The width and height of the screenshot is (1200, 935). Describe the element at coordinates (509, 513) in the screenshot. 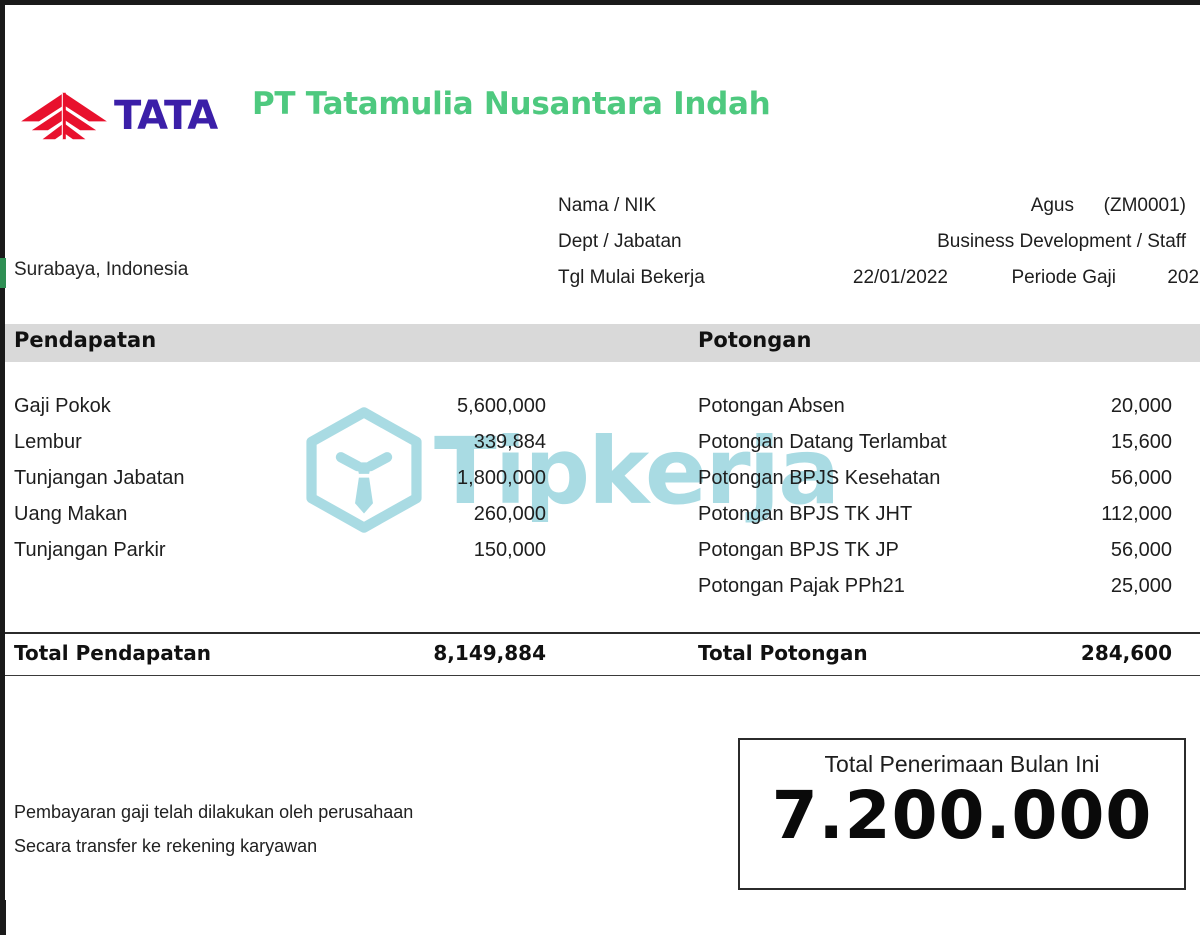

I see `earning-value: 260,000` at that location.